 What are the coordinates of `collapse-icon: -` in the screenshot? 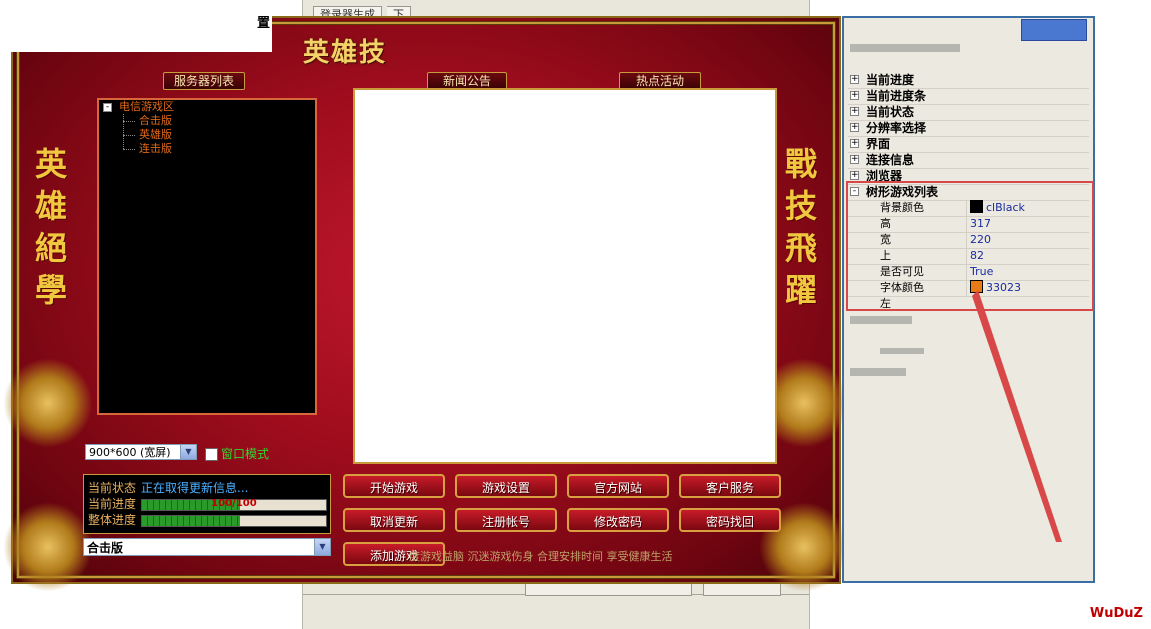 It's located at (107, 107).